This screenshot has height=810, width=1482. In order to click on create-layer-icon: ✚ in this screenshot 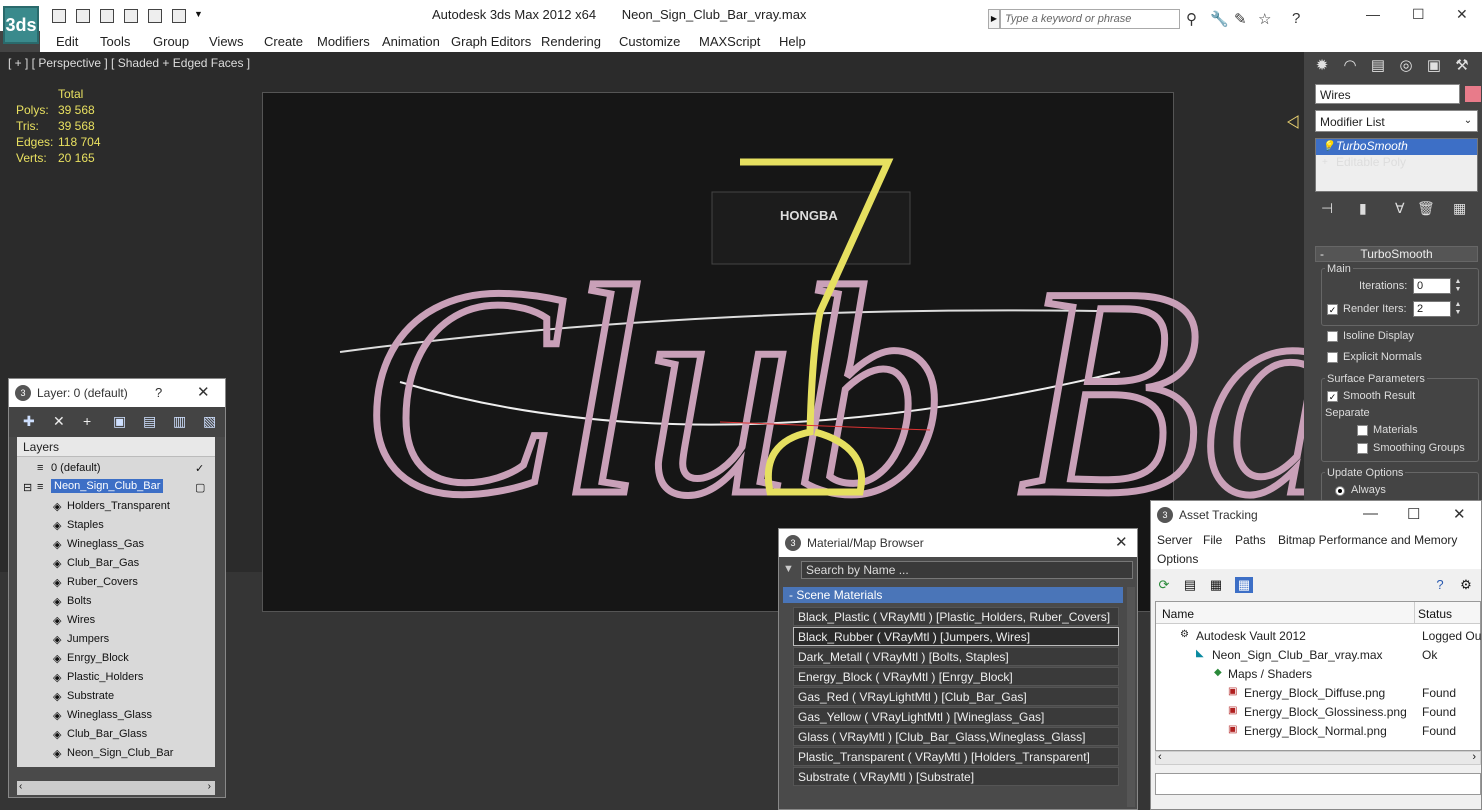, I will do `click(29, 421)`.